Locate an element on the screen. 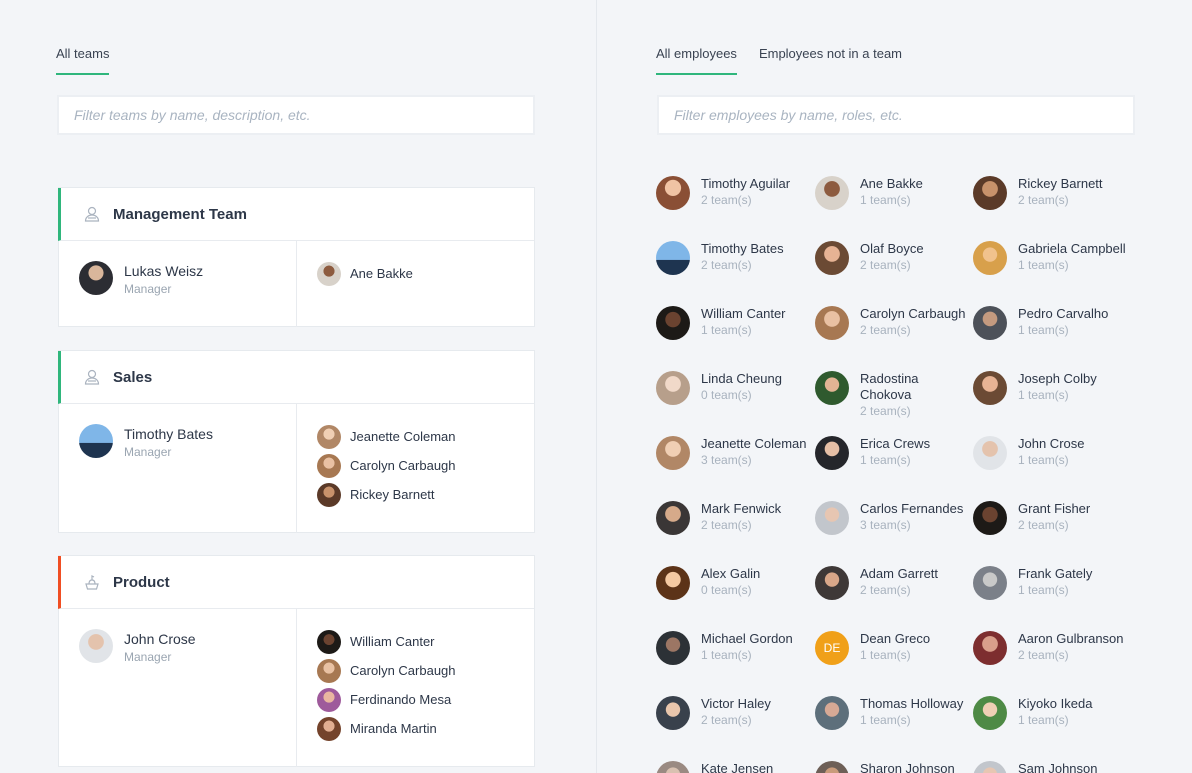 The image size is (1192, 773). employee-item: Kiyoko Ikeda 1 team(s) is located at coordinates (1052, 713).